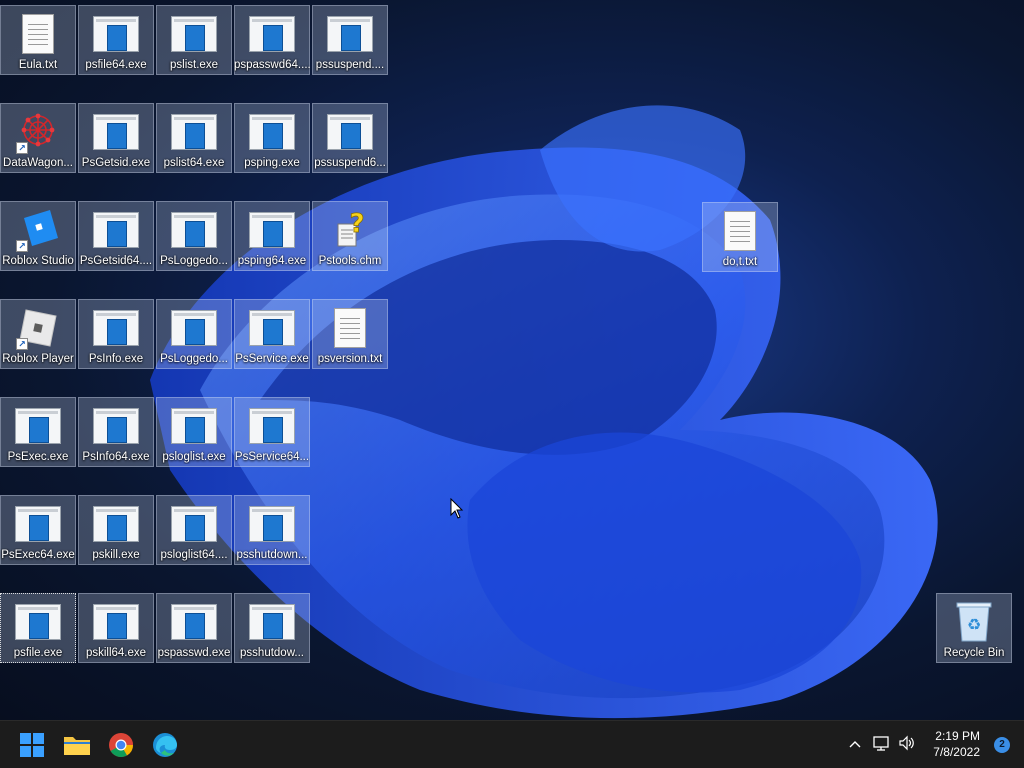  What do you see at coordinates (956, 744) in the screenshot?
I see `taskbar-clock: 2:19 PM 7/8/2022` at bounding box center [956, 744].